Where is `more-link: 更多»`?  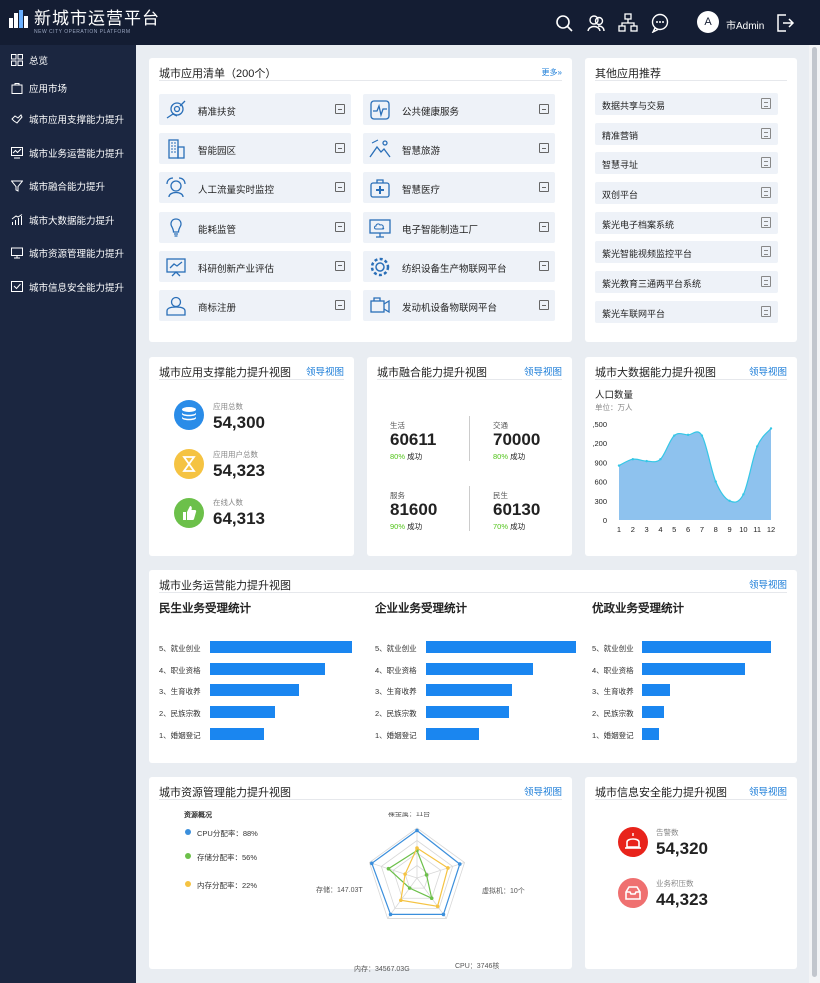 more-link: 更多» is located at coordinates (552, 72).